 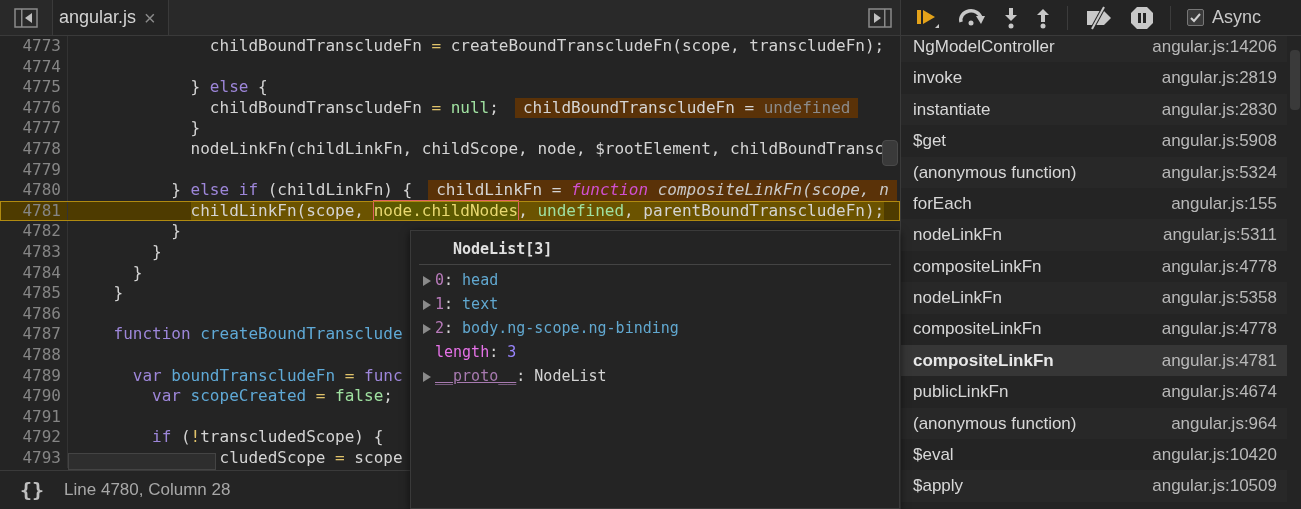 What do you see at coordinates (354, 108) in the screenshot?
I see `code-line: childBoundTranscludeFn = null;` at bounding box center [354, 108].